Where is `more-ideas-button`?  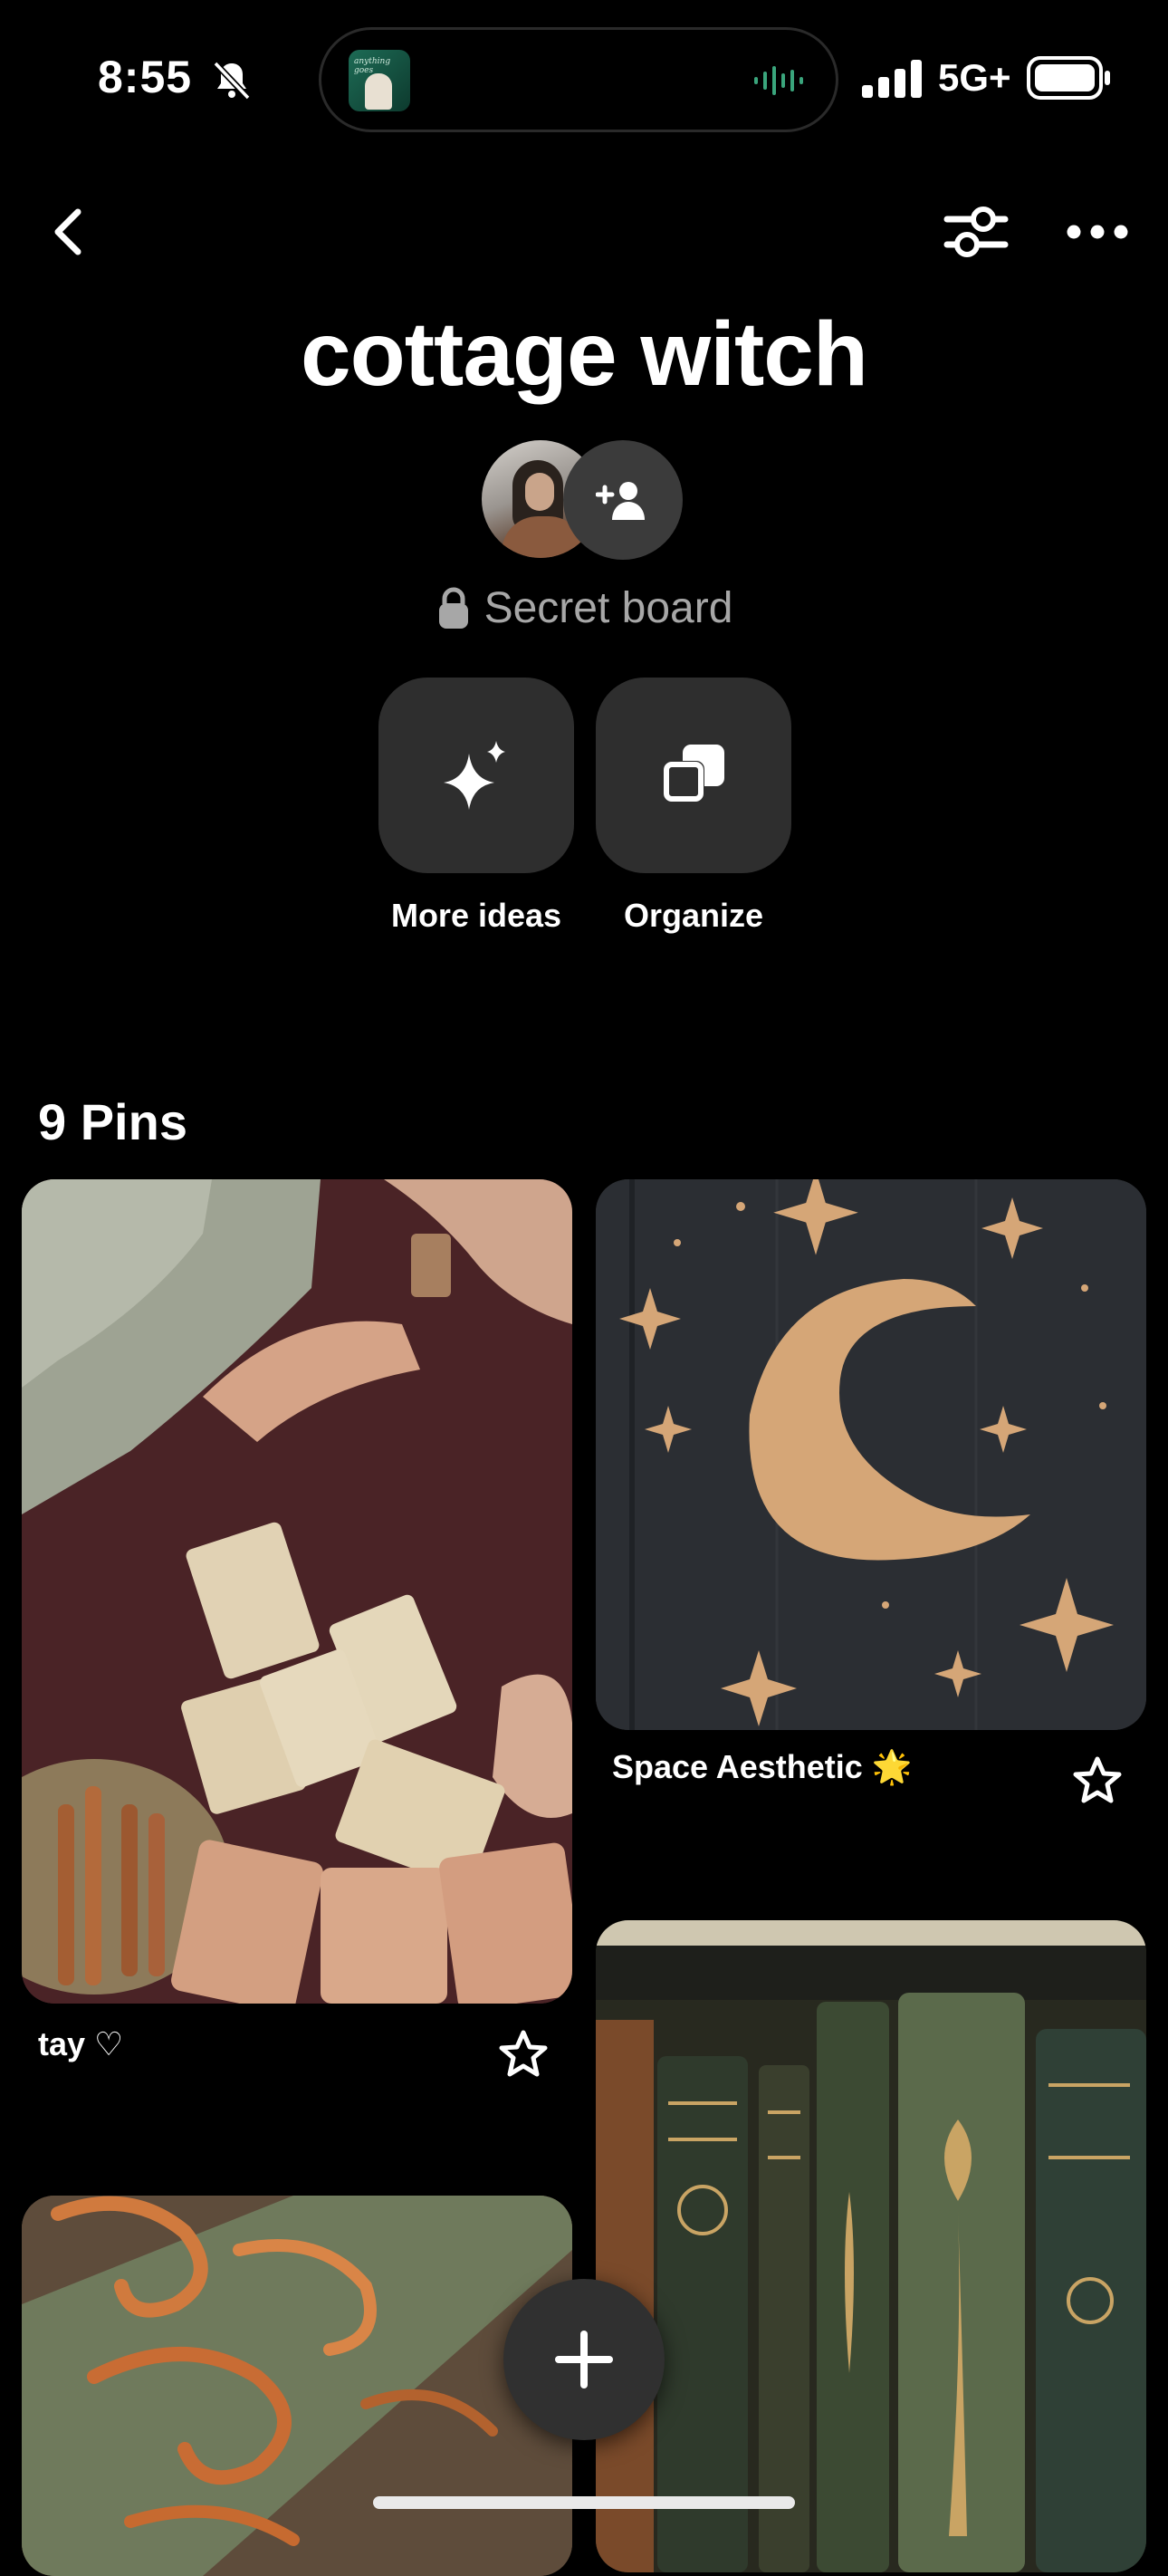 more-ideas-button is located at coordinates (476, 775).